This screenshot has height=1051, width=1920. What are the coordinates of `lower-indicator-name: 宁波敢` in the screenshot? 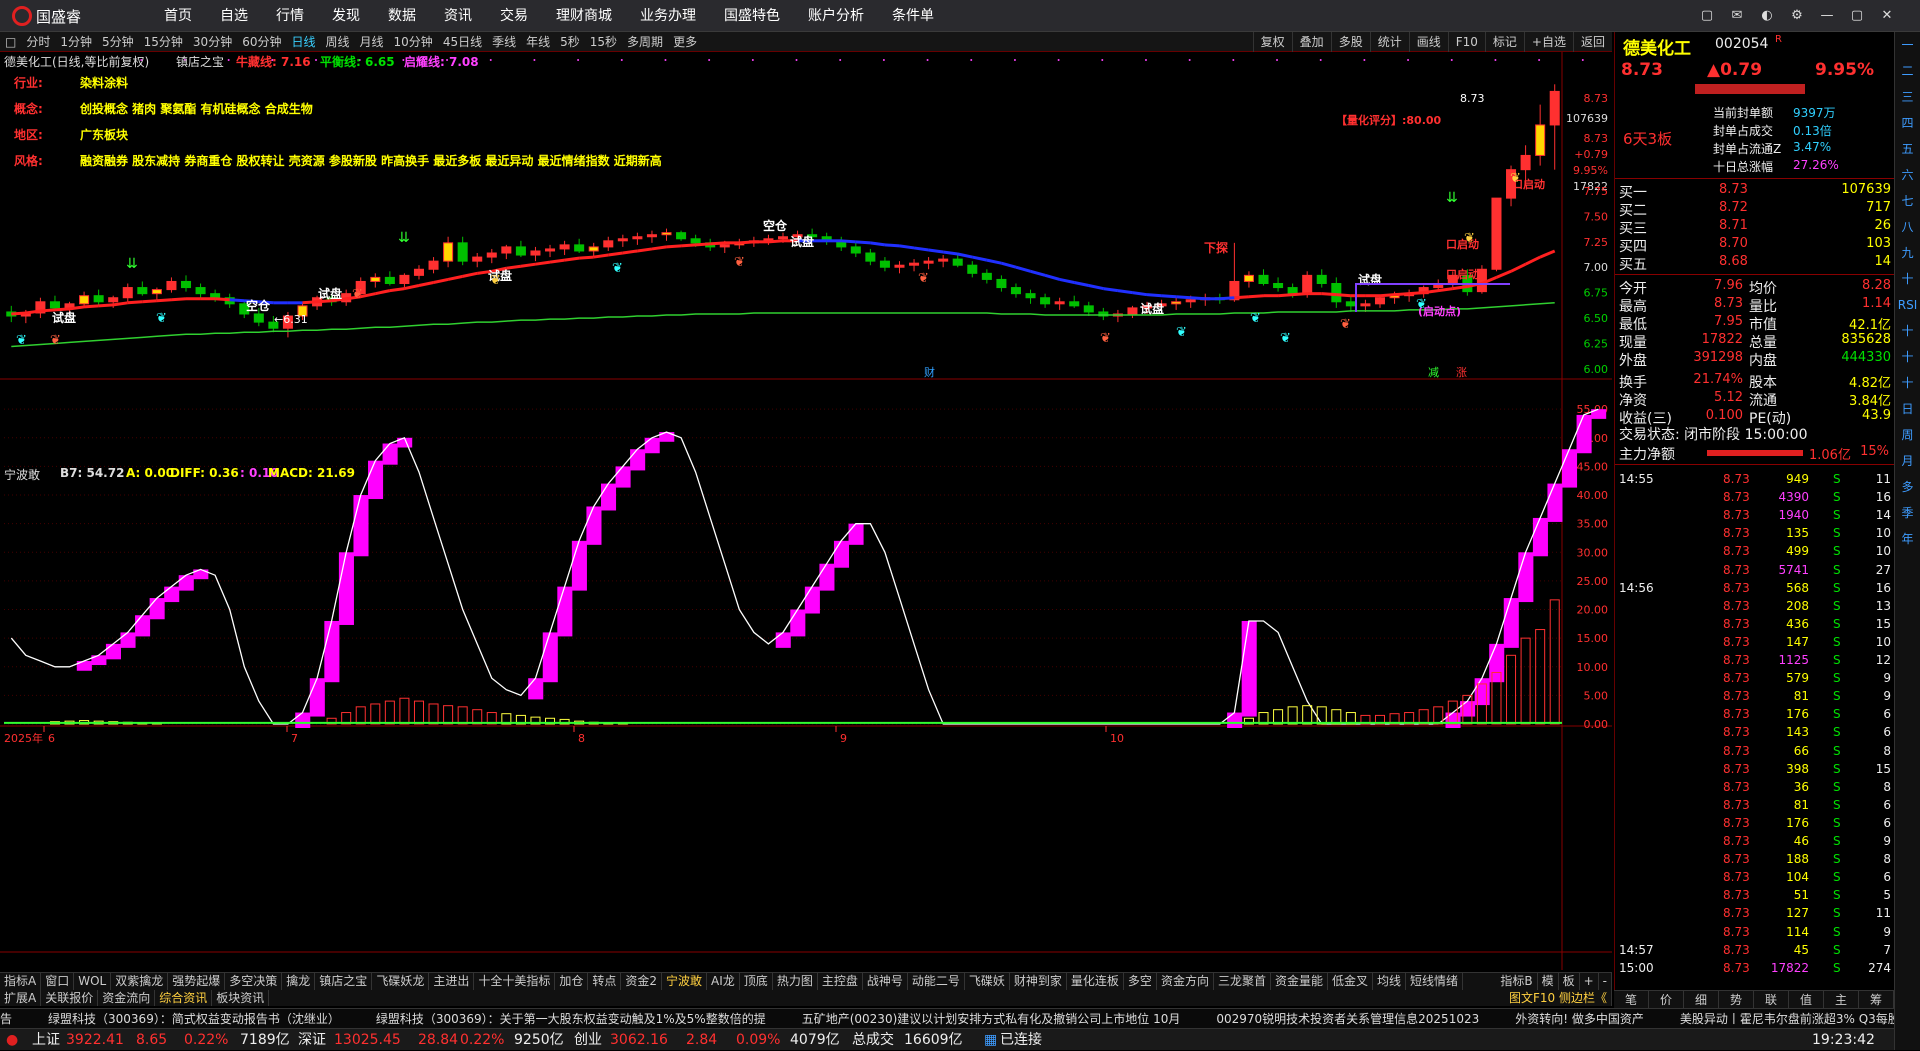 It's located at (22, 474).